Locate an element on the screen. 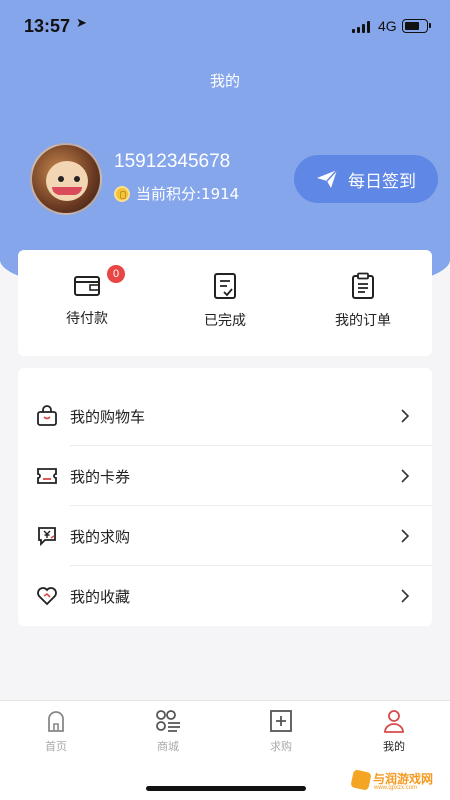 The width and height of the screenshot is (450, 800). tab-mall: 商城 is located at coordinates (168, 731).